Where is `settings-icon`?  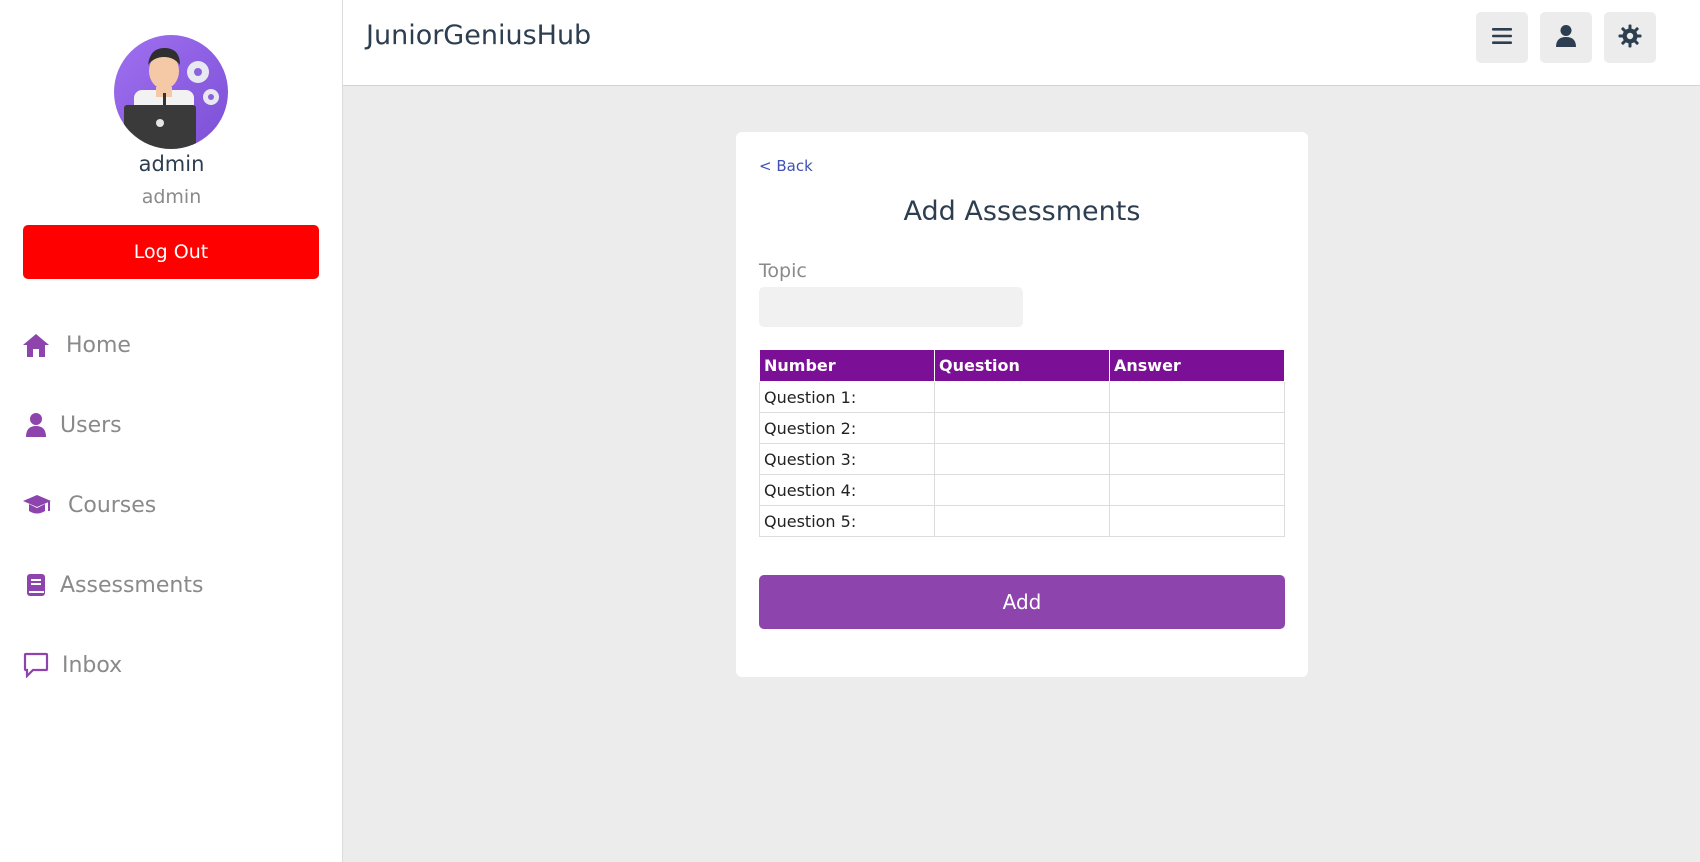 settings-icon is located at coordinates (1630, 38).